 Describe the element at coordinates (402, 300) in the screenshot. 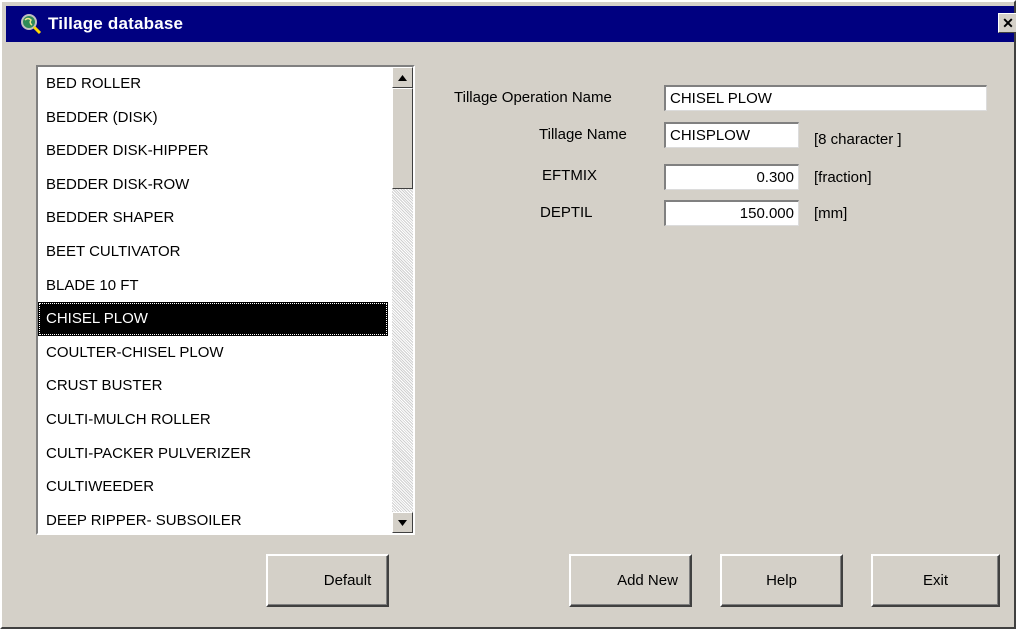

I see `list-scrollbar` at that location.